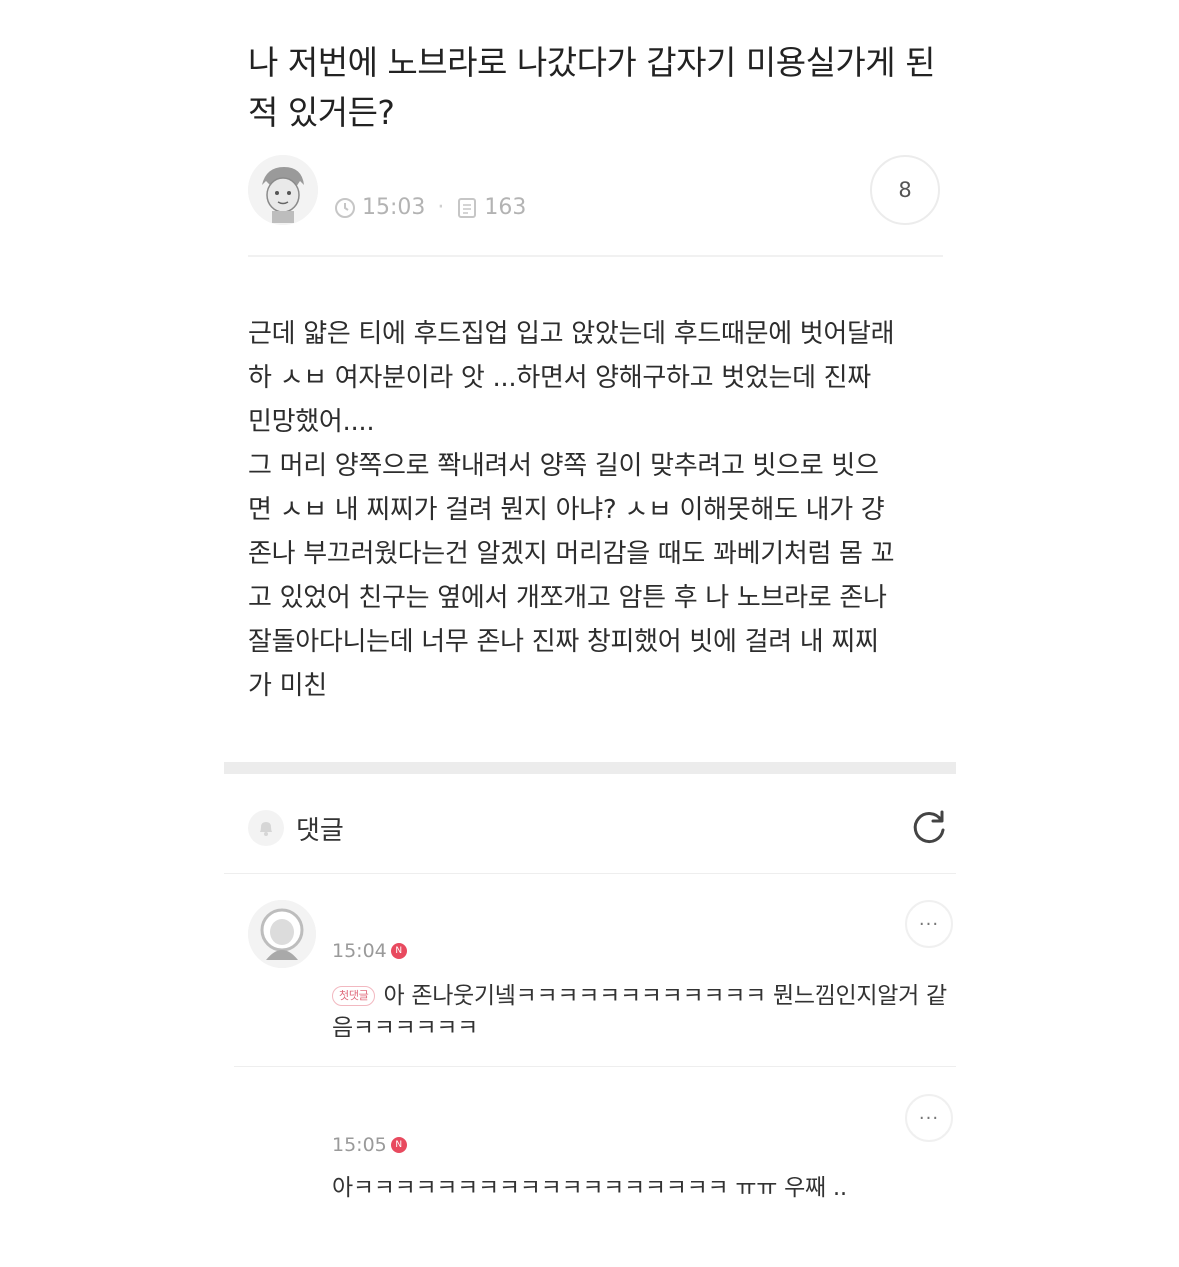  I want to click on comment-text-wrap: 첫댓글 아 존나웃기넼ㅋㅋㅋㅋㅋㅋㅋㅋㅋㅋㅋㅋ 뭔느낌인지알거 같음ㅋㅋㅋㅋㅋㅋ, so click(642, 1012).